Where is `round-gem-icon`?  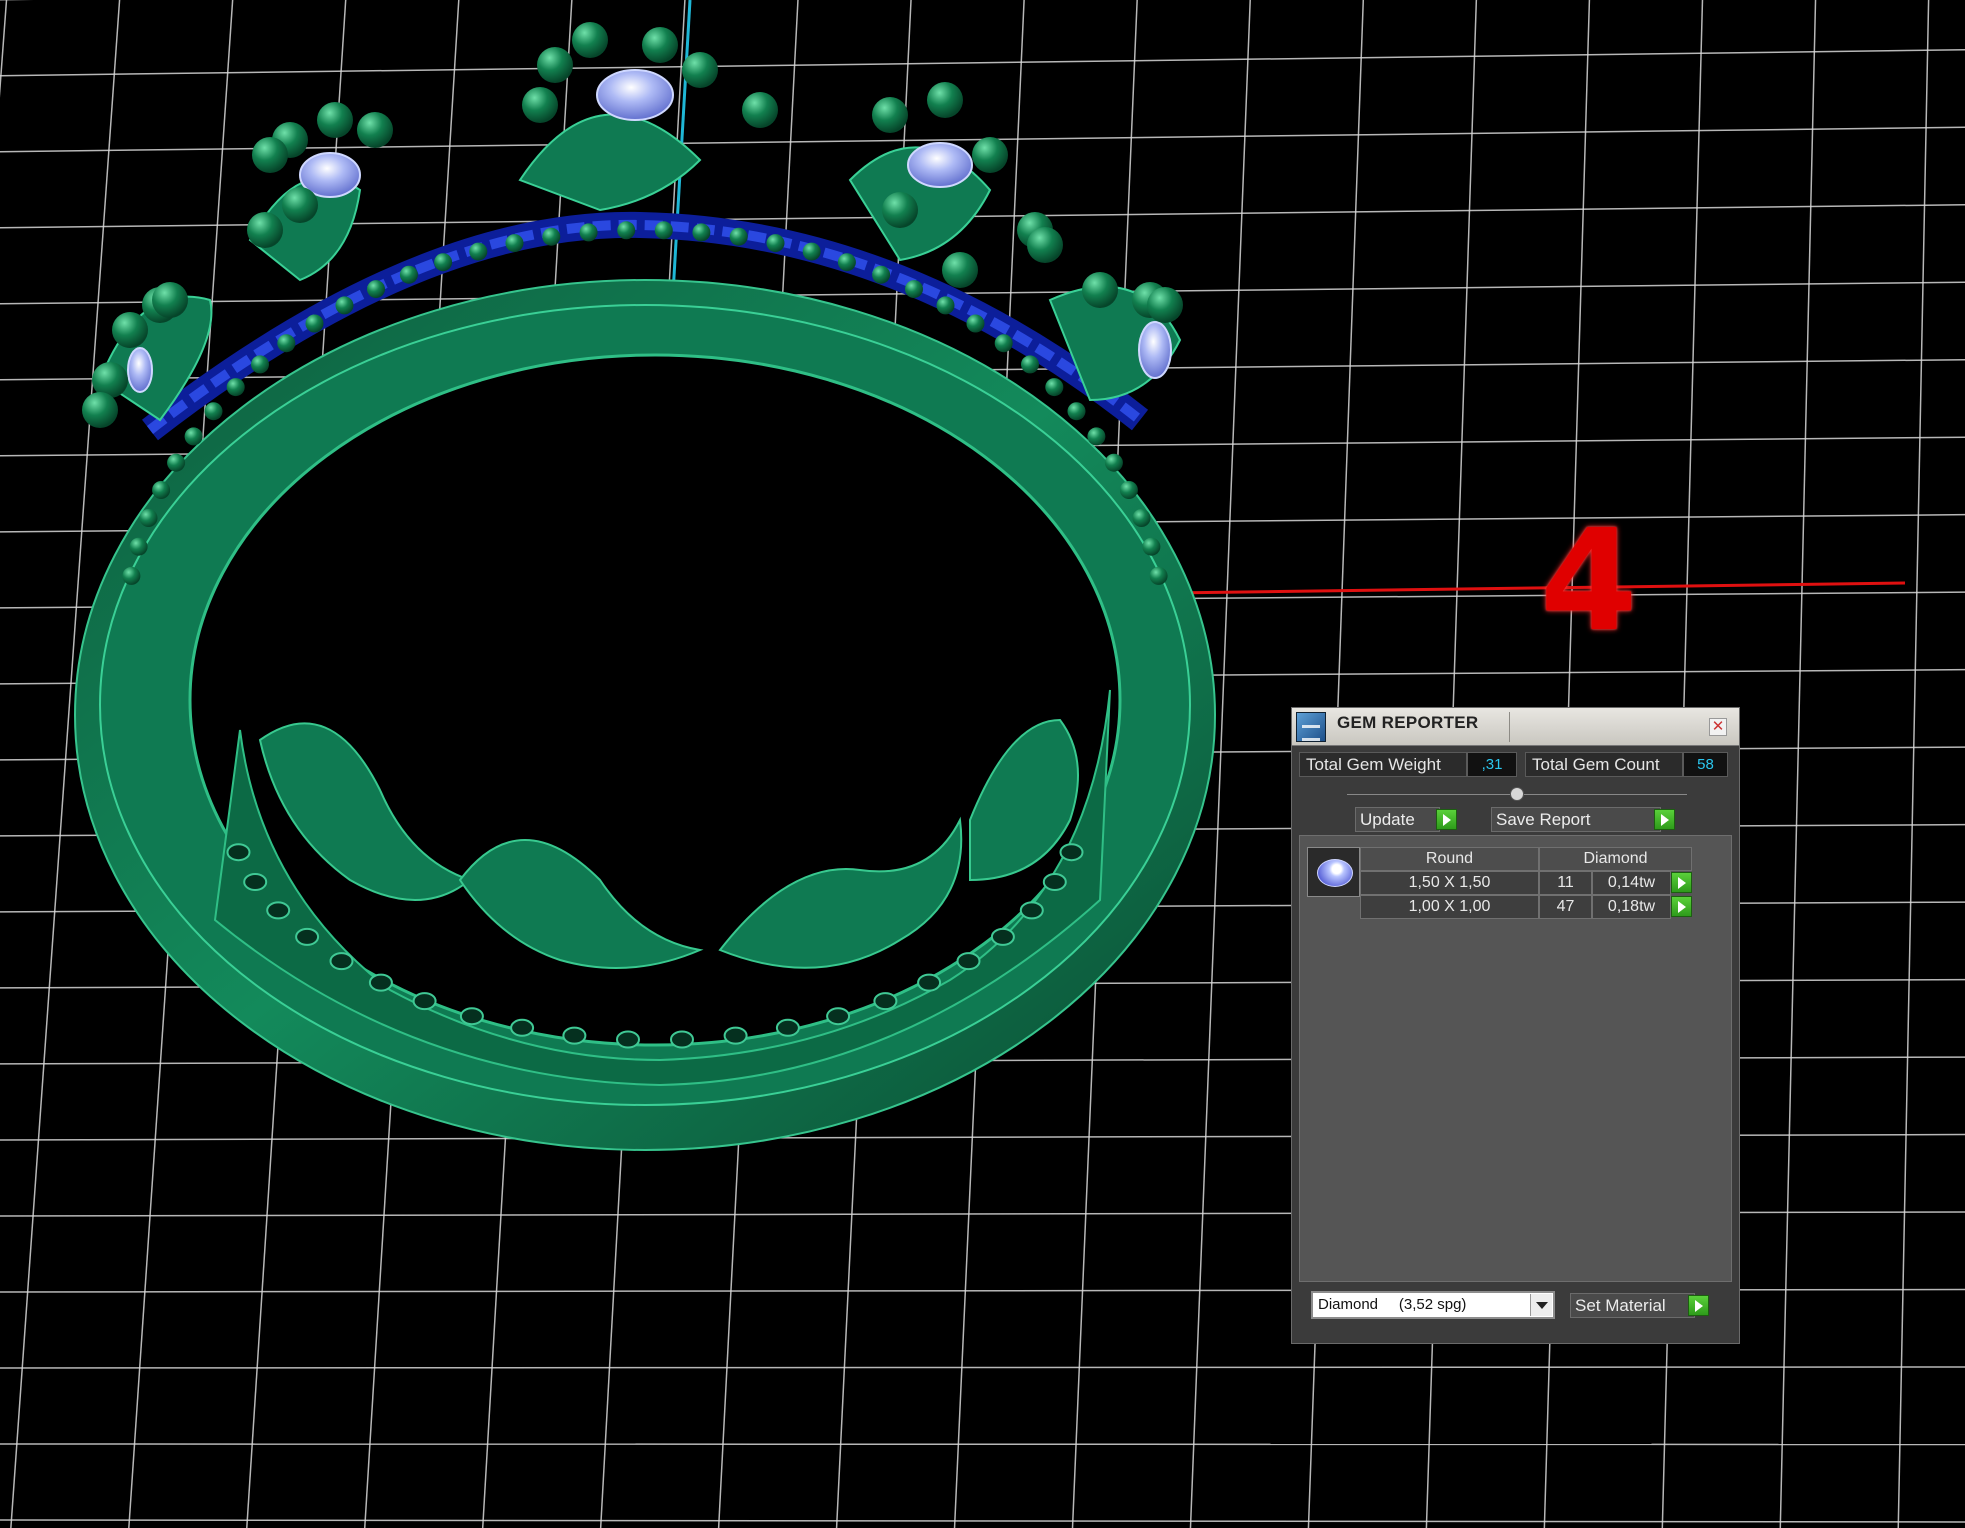 round-gem-icon is located at coordinates (1335, 873).